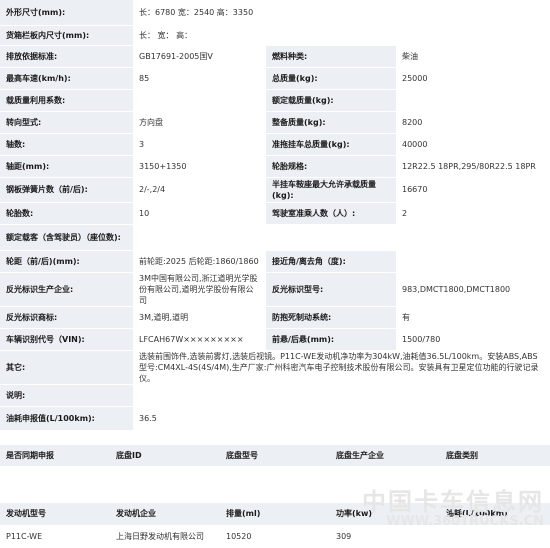 The width and height of the screenshot is (550, 548). I want to click on row-note: 说明:, so click(275, 395).